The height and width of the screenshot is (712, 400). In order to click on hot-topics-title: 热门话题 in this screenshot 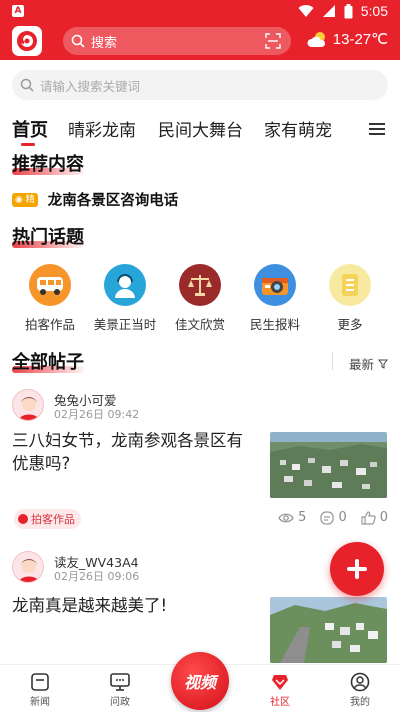, I will do `click(48, 236)`.